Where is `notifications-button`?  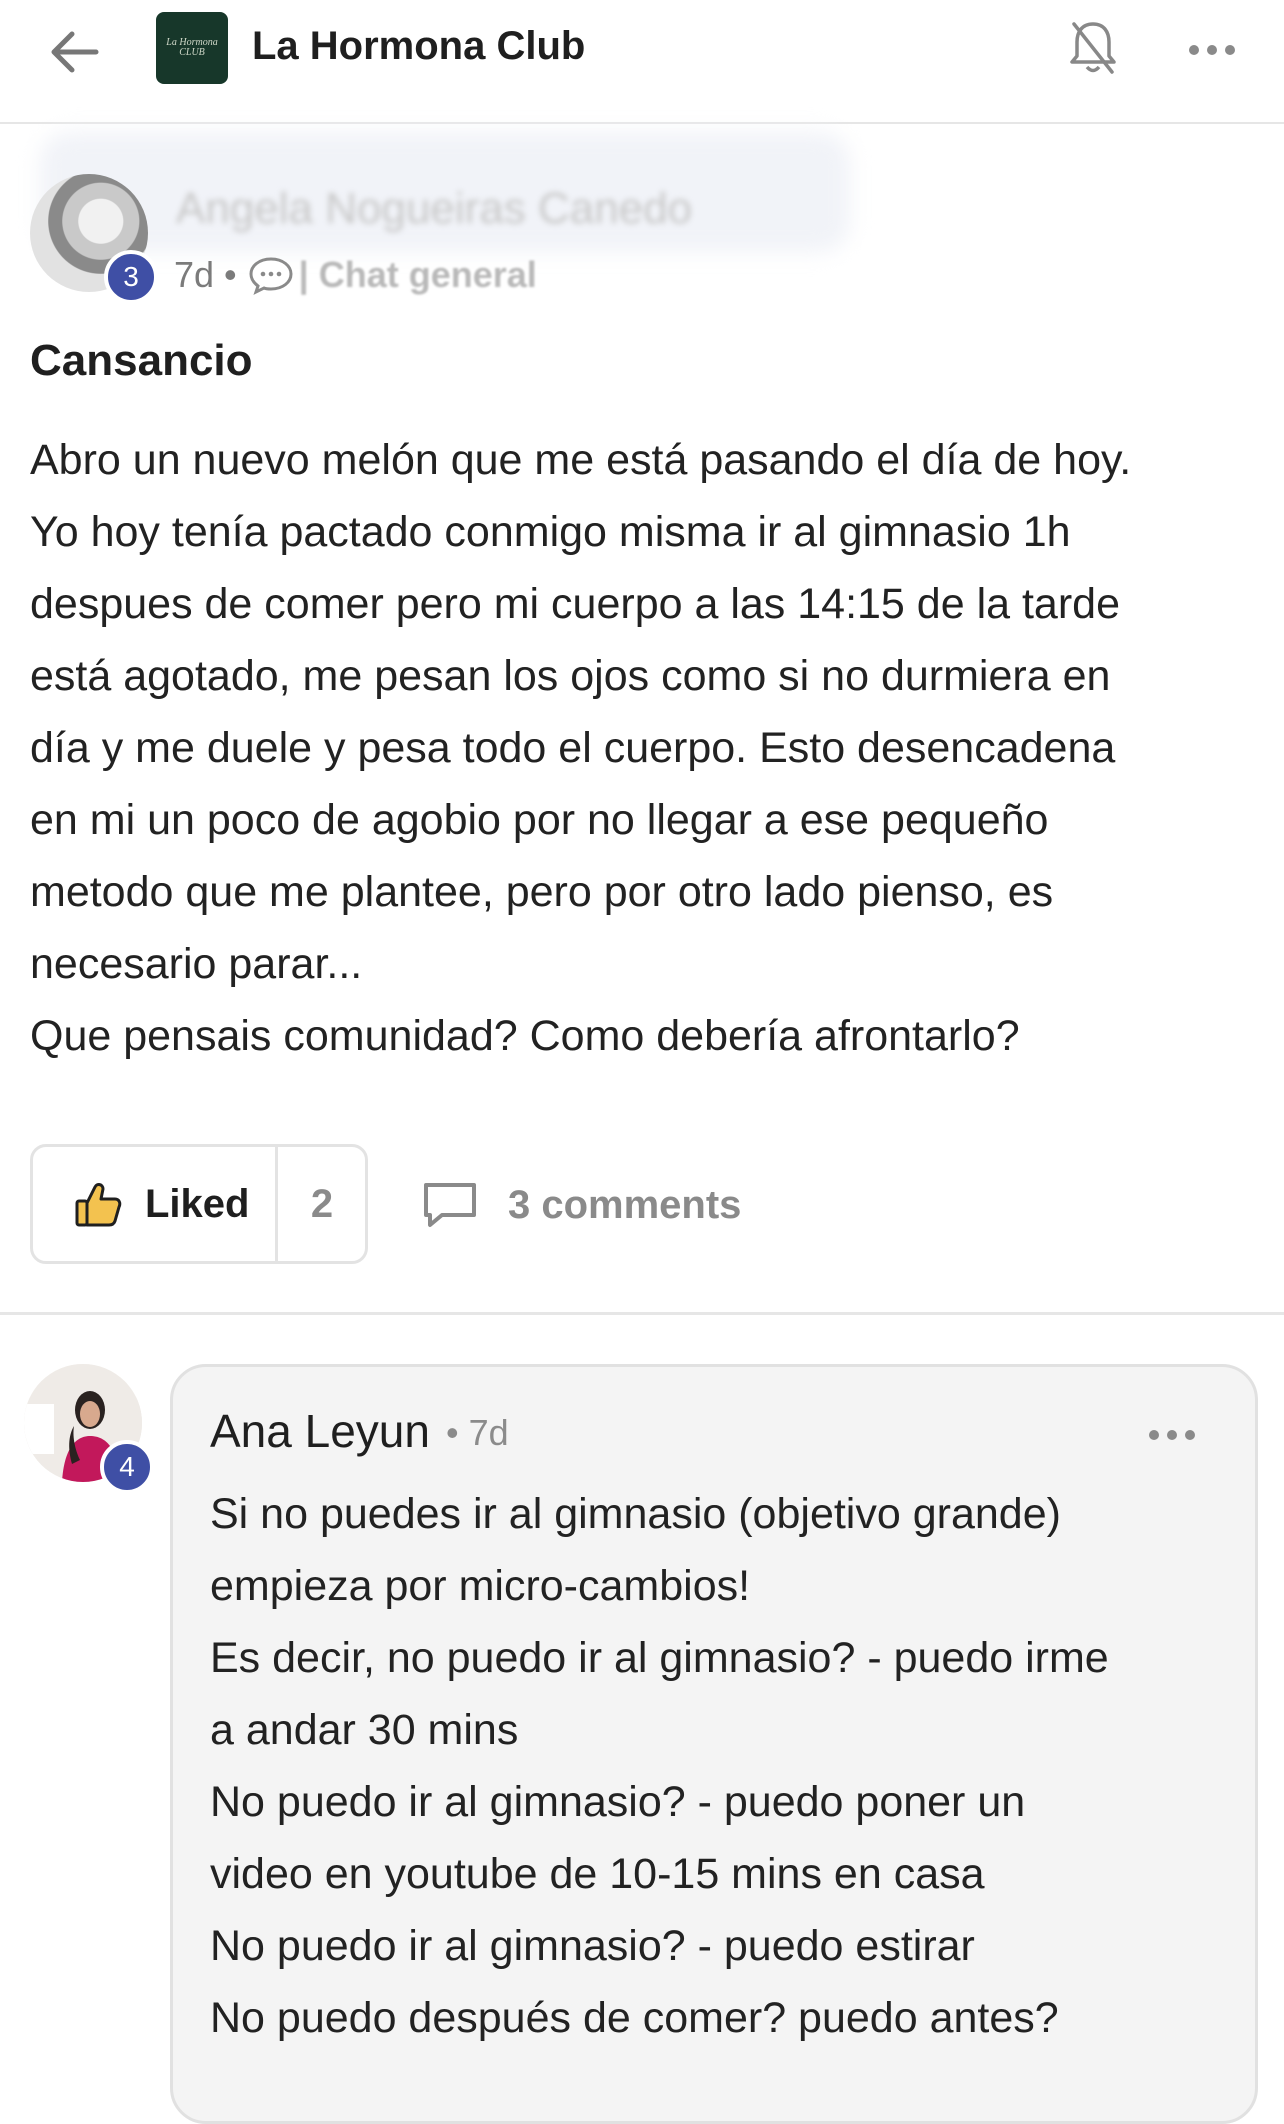 notifications-button is located at coordinates (1093, 48).